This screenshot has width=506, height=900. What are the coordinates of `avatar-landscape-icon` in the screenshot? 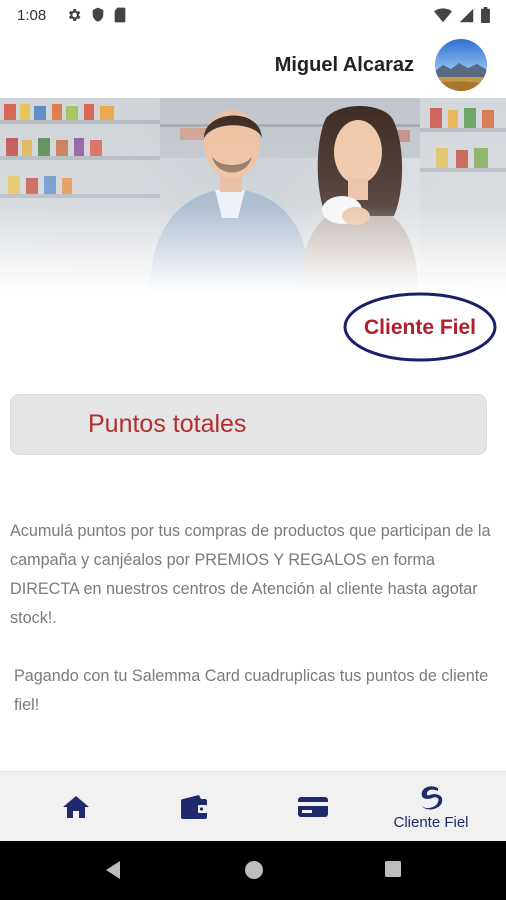 It's located at (461, 65).